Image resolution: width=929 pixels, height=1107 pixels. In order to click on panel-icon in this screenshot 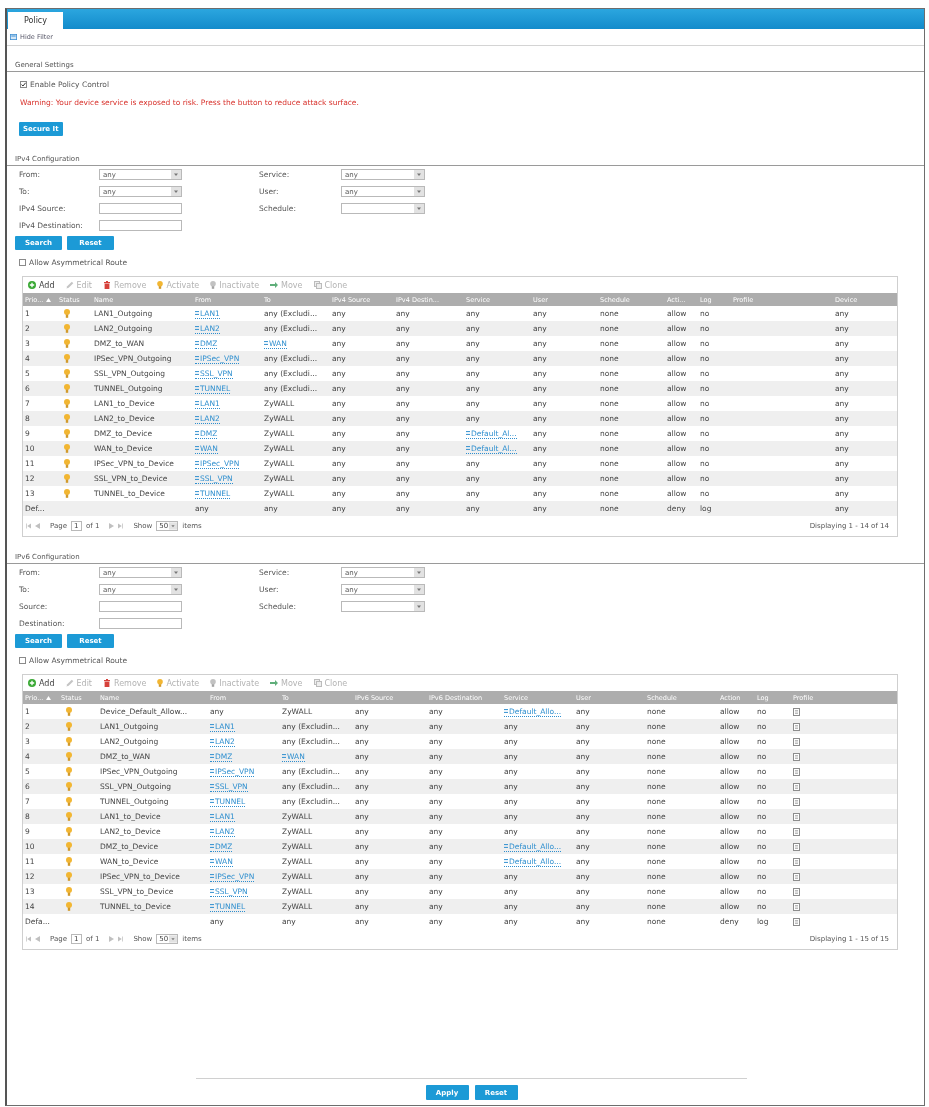, I will do `click(13, 37)`.